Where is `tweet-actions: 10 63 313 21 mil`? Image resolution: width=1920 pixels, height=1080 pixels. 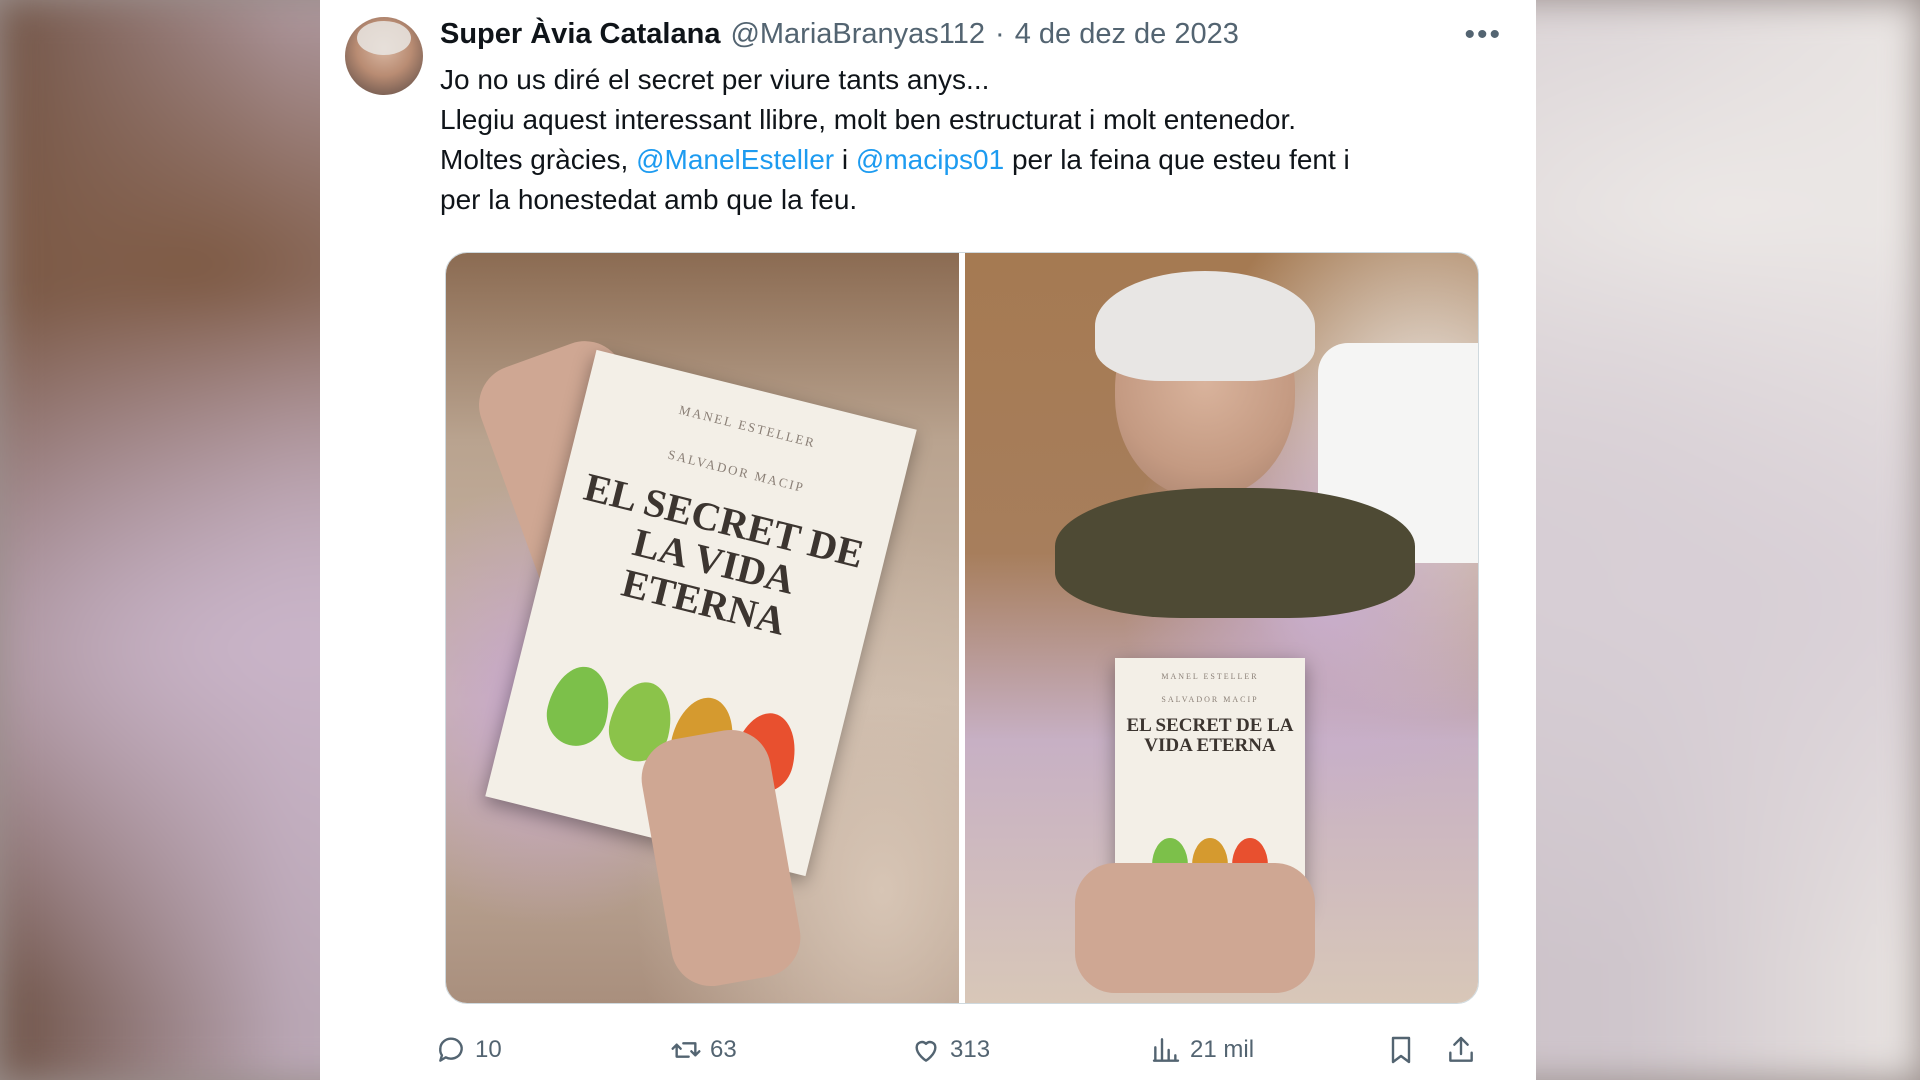 tweet-actions: 10 63 313 21 mil is located at coordinates (965, 1050).